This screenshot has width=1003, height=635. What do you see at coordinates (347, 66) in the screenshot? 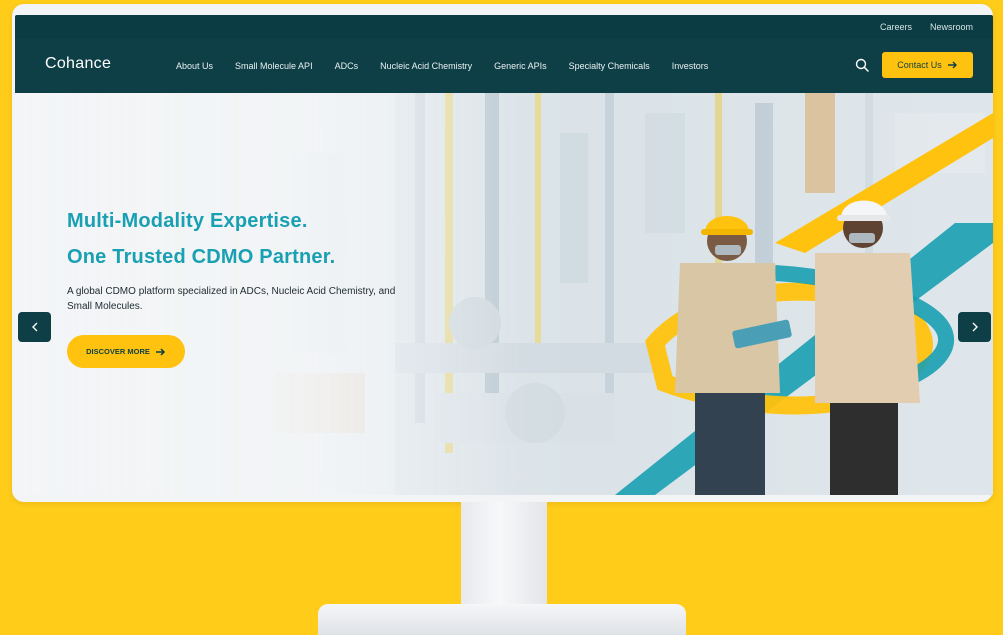
I see `nav-item-adcs: ADCs` at bounding box center [347, 66].